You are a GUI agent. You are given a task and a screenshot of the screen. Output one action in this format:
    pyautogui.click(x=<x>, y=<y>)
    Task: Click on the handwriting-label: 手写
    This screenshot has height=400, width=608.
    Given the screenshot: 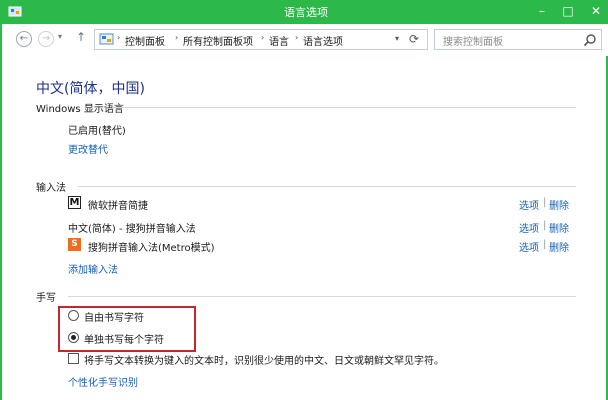 What is the action you would take?
    pyautogui.click(x=46, y=298)
    